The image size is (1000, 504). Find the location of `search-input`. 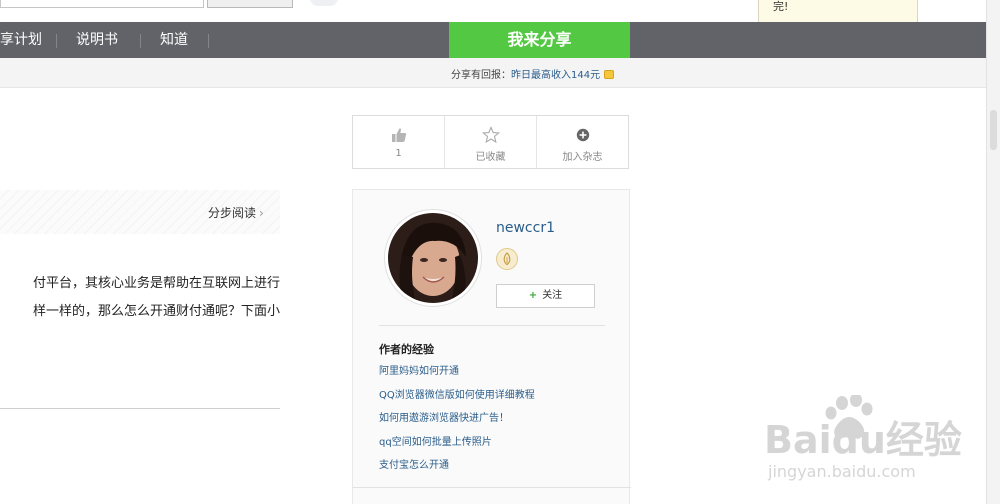

search-input is located at coordinates (102, 4).